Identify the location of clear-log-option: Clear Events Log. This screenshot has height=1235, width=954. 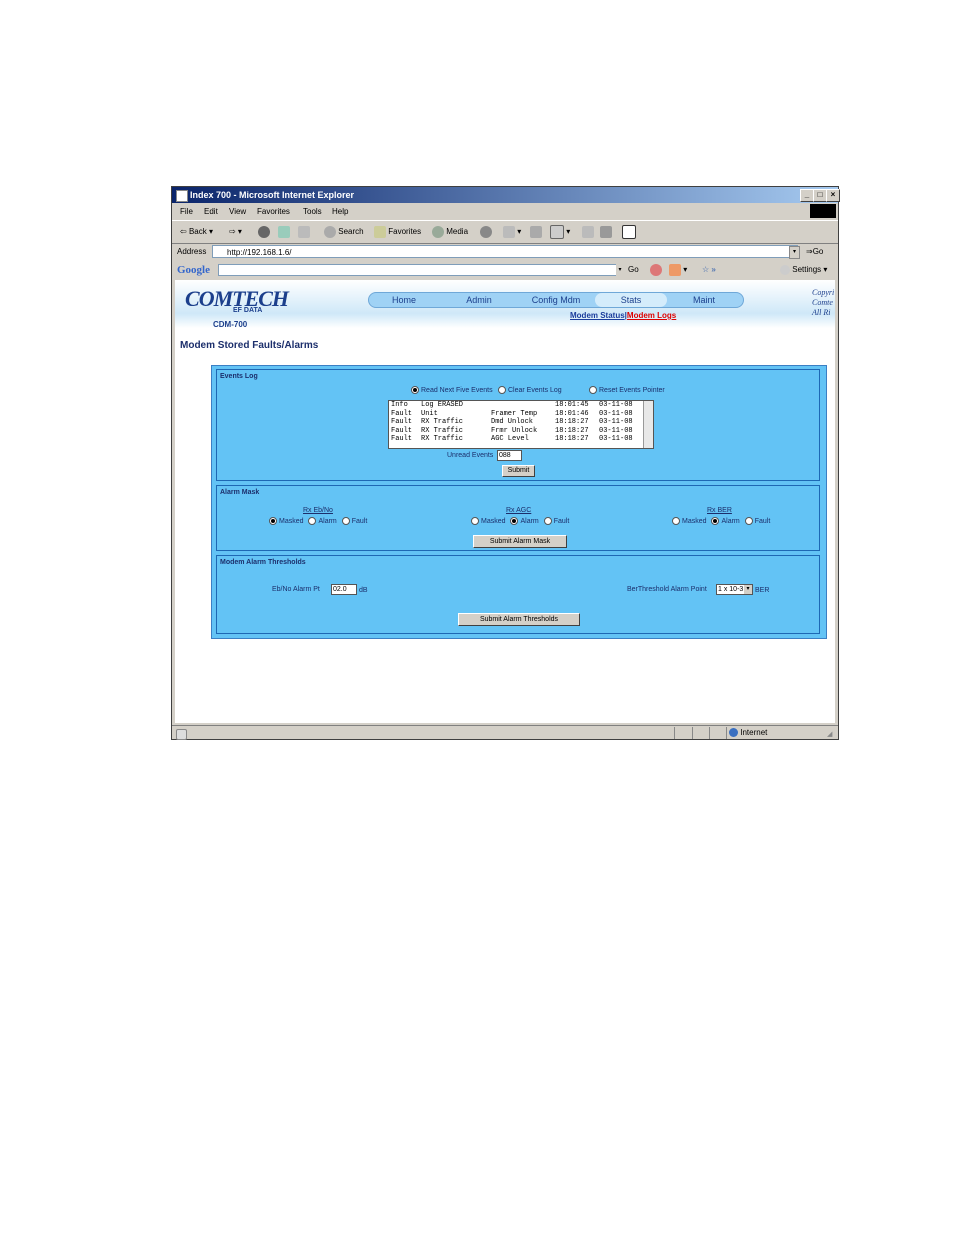
(530, 390).